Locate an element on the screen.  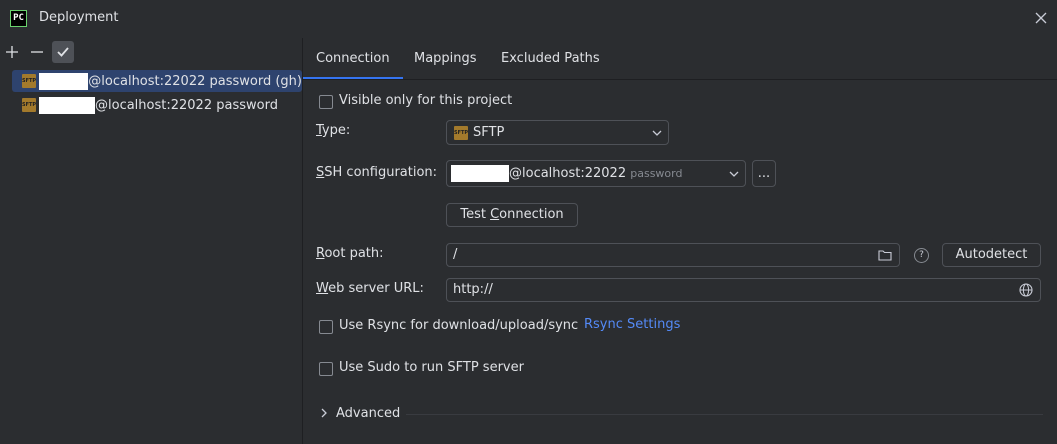
server-item-label: @localhost:22022 password (gh) is located at coordinates (195, 81).